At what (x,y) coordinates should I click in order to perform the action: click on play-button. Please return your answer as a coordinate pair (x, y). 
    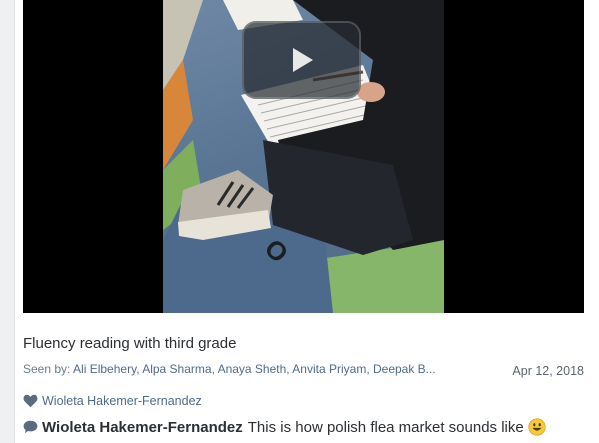
    Looking at the image, I should click on (301, 60).